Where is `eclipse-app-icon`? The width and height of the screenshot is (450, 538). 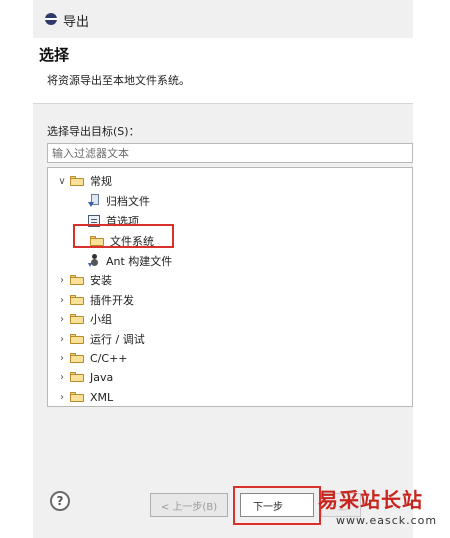
eclipse-app-icon is located at coordinates (51, 19).